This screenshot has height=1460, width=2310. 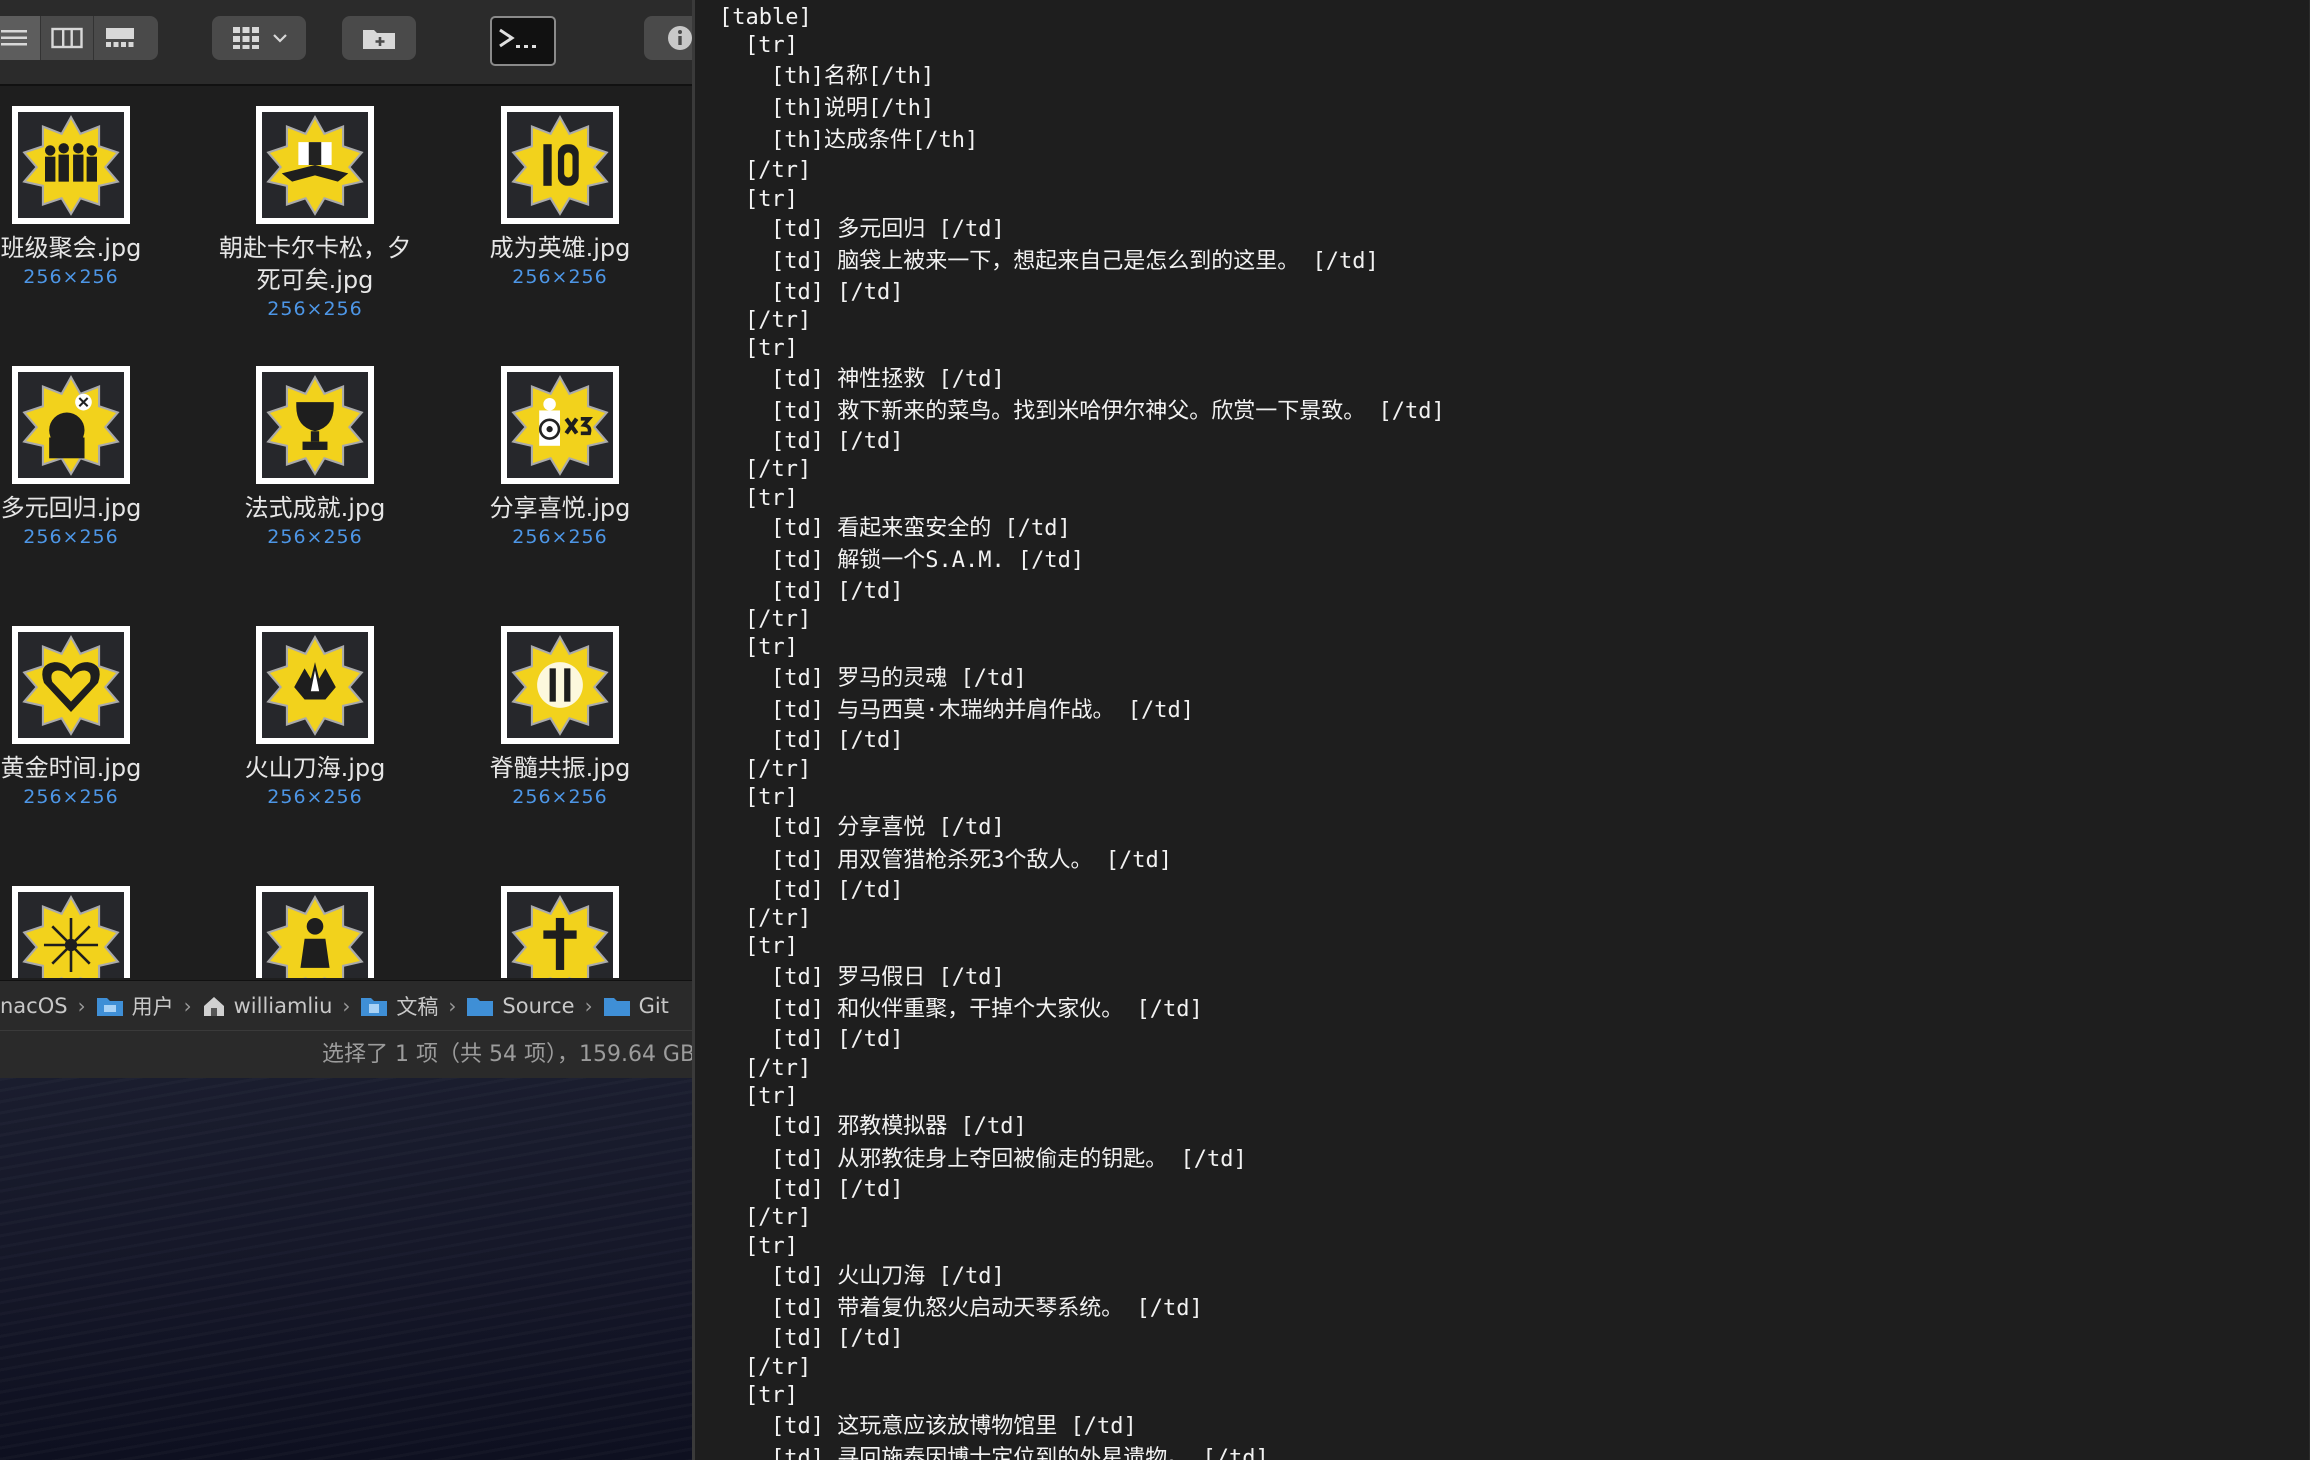 I want to click on file-item: 黄金时间.jpg 256×256, so click(x=95, y=718).